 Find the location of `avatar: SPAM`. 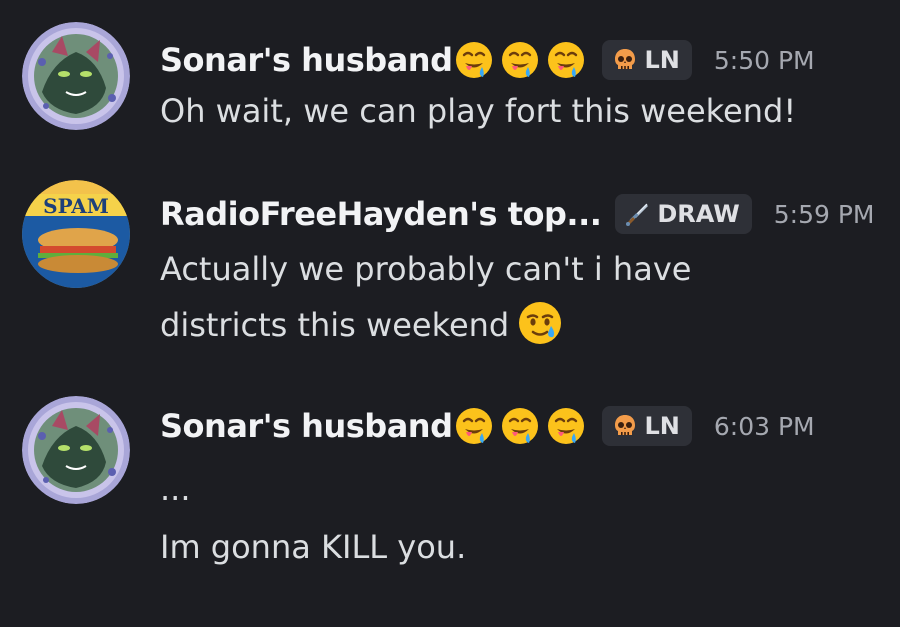

avatar: SPAM is located at coordinates (76, 234).